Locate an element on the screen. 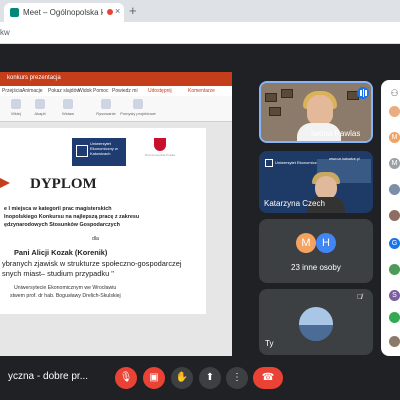 Image resolution: width=400 pixels, height=400 pixels. other-participants-tile: M H 23 inne osoby is located at coordinates (316, 251).